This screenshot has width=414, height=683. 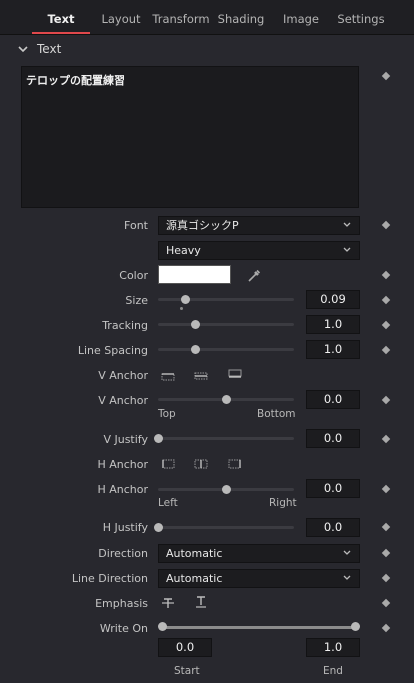 What do you see at coordinates (333, 488) in the screenshot?
I see `h-anchor-value-field: 0.0` at bounding box center [333, 488].